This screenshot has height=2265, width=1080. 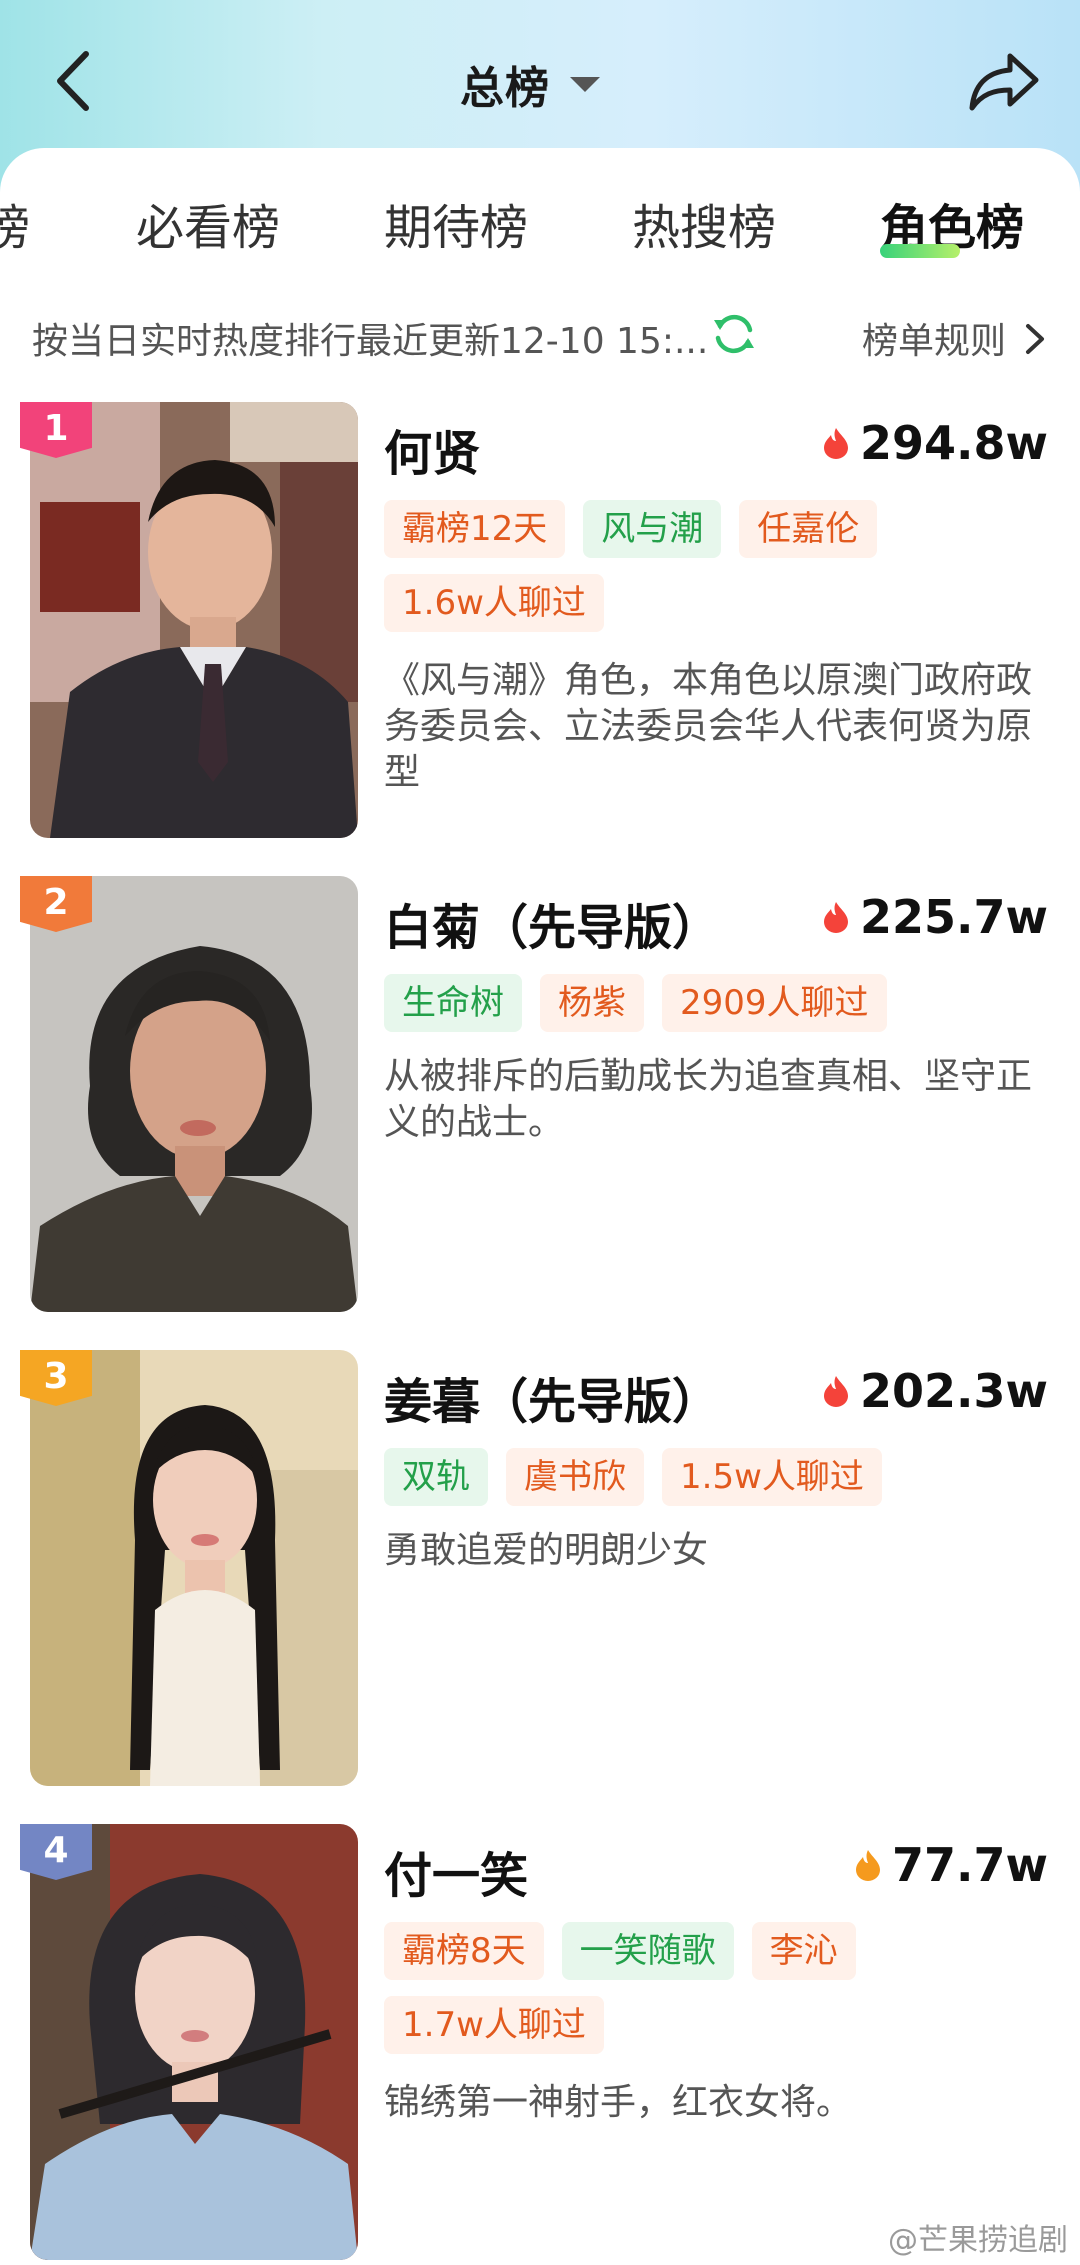 I want to click on character-name: 白菊（先导版）, so click(x=552, y=928).